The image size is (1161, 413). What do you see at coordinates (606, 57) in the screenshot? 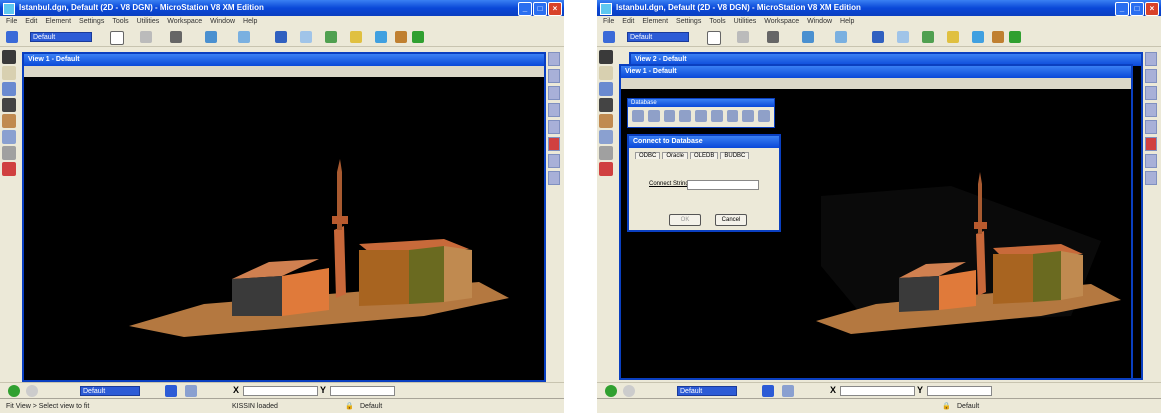
I see `select-element-icon` at bounding box center [606, 57].